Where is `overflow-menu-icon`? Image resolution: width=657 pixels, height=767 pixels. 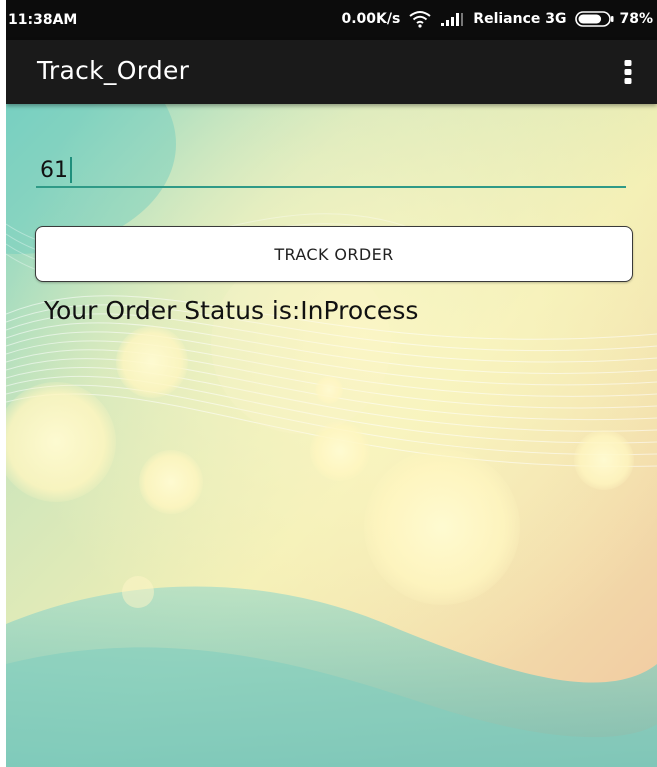 overflow-menu-icon is located at coordinates (628, 72).